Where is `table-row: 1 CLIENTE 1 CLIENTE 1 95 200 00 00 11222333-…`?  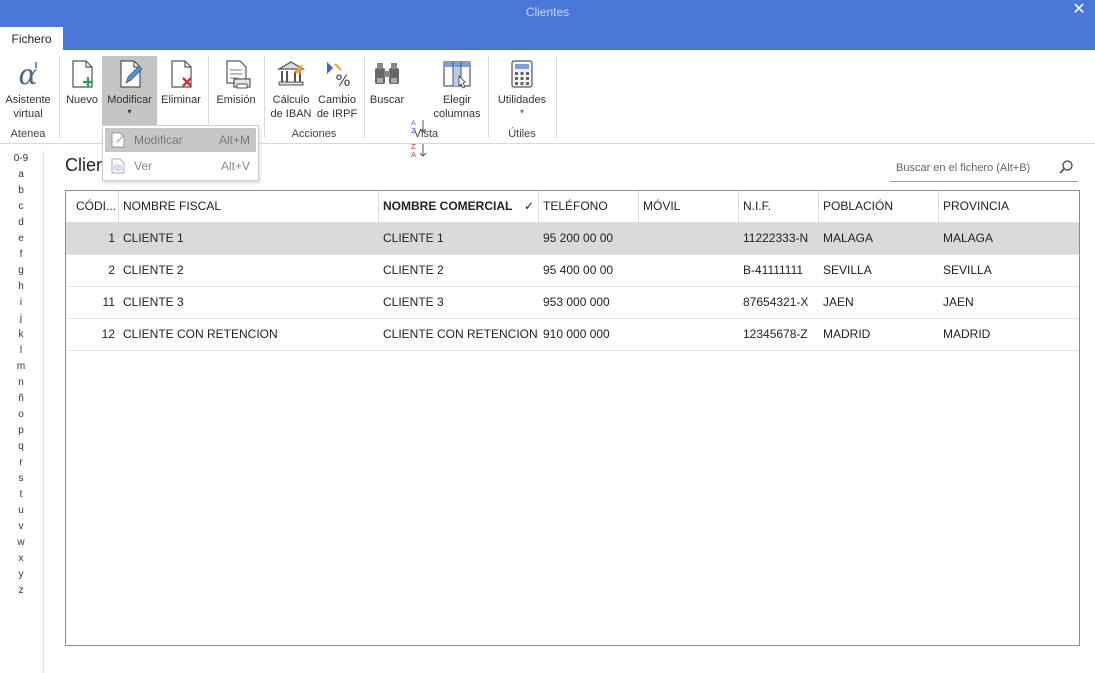
table-row: 1 CLIENTE 1 CLIENTE 1 95 200 00 00 11222333-… is located at coordinates (572, 239).